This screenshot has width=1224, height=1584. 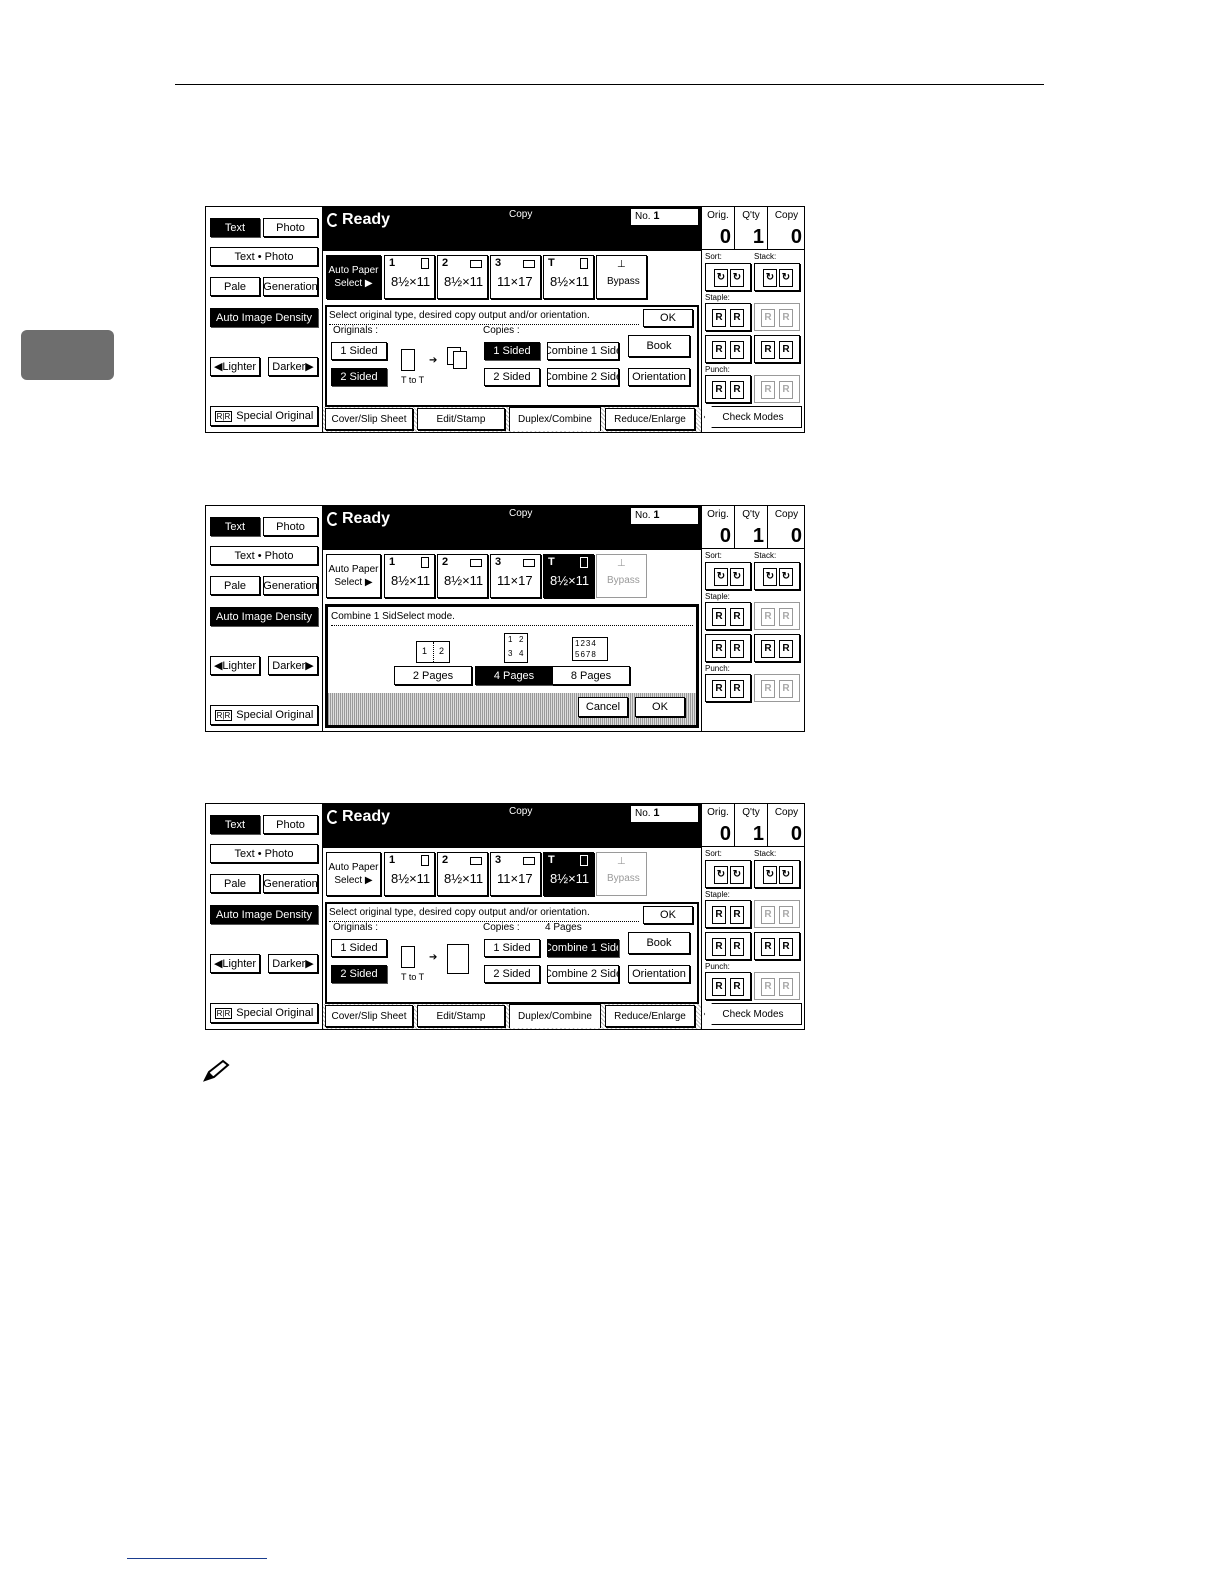 I want to click on two-pages-button: 2 Pages, so click(x=433, y=675).